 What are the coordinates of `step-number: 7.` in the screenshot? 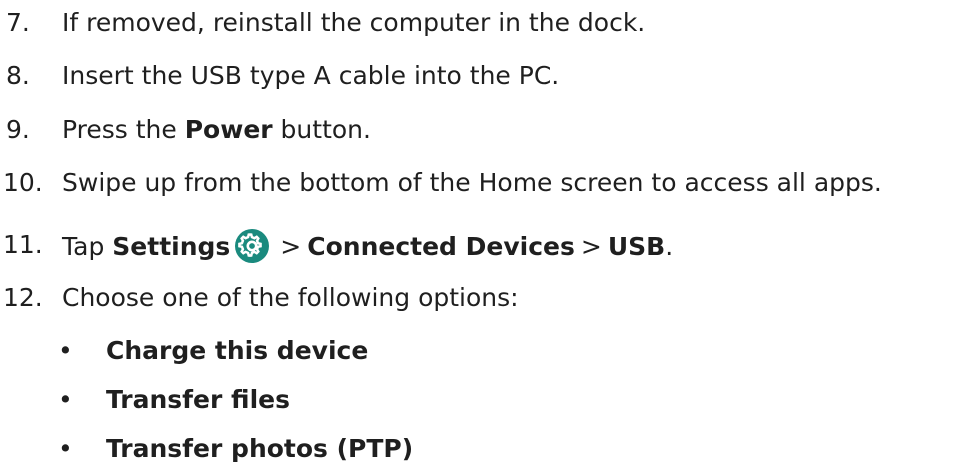 It's located at (18, 22).